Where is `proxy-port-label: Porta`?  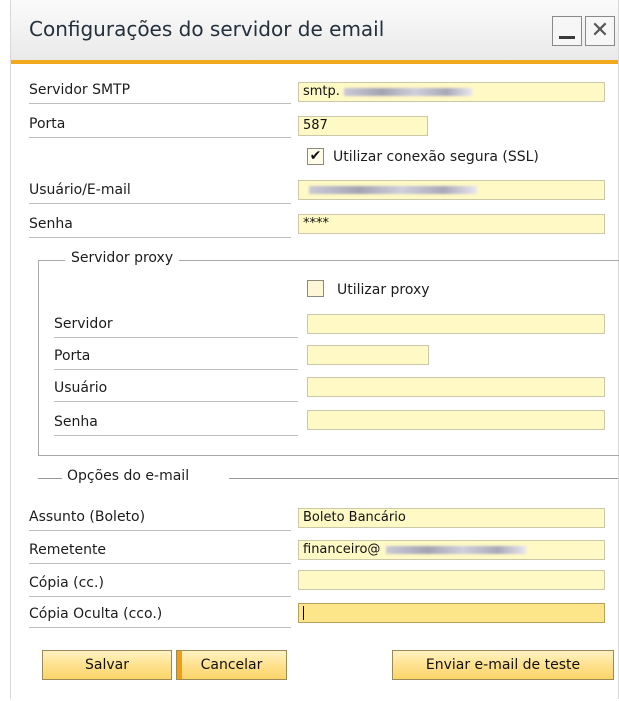 proxy-port-label: Porta is located at coordinates (72, 356).